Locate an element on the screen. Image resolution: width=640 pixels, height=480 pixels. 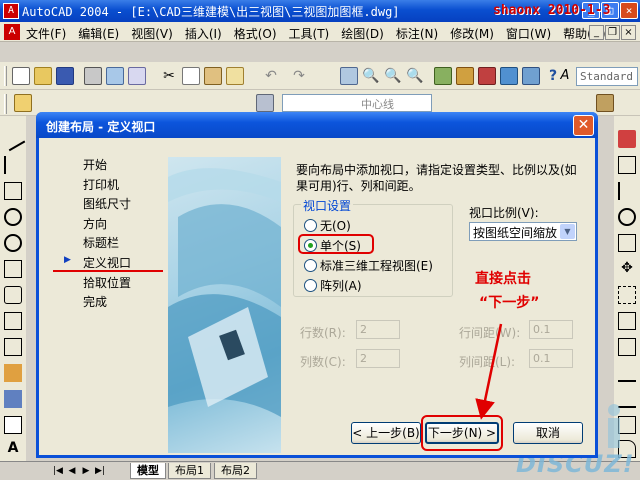
new-file-icon is located at coordinates (21, 76).